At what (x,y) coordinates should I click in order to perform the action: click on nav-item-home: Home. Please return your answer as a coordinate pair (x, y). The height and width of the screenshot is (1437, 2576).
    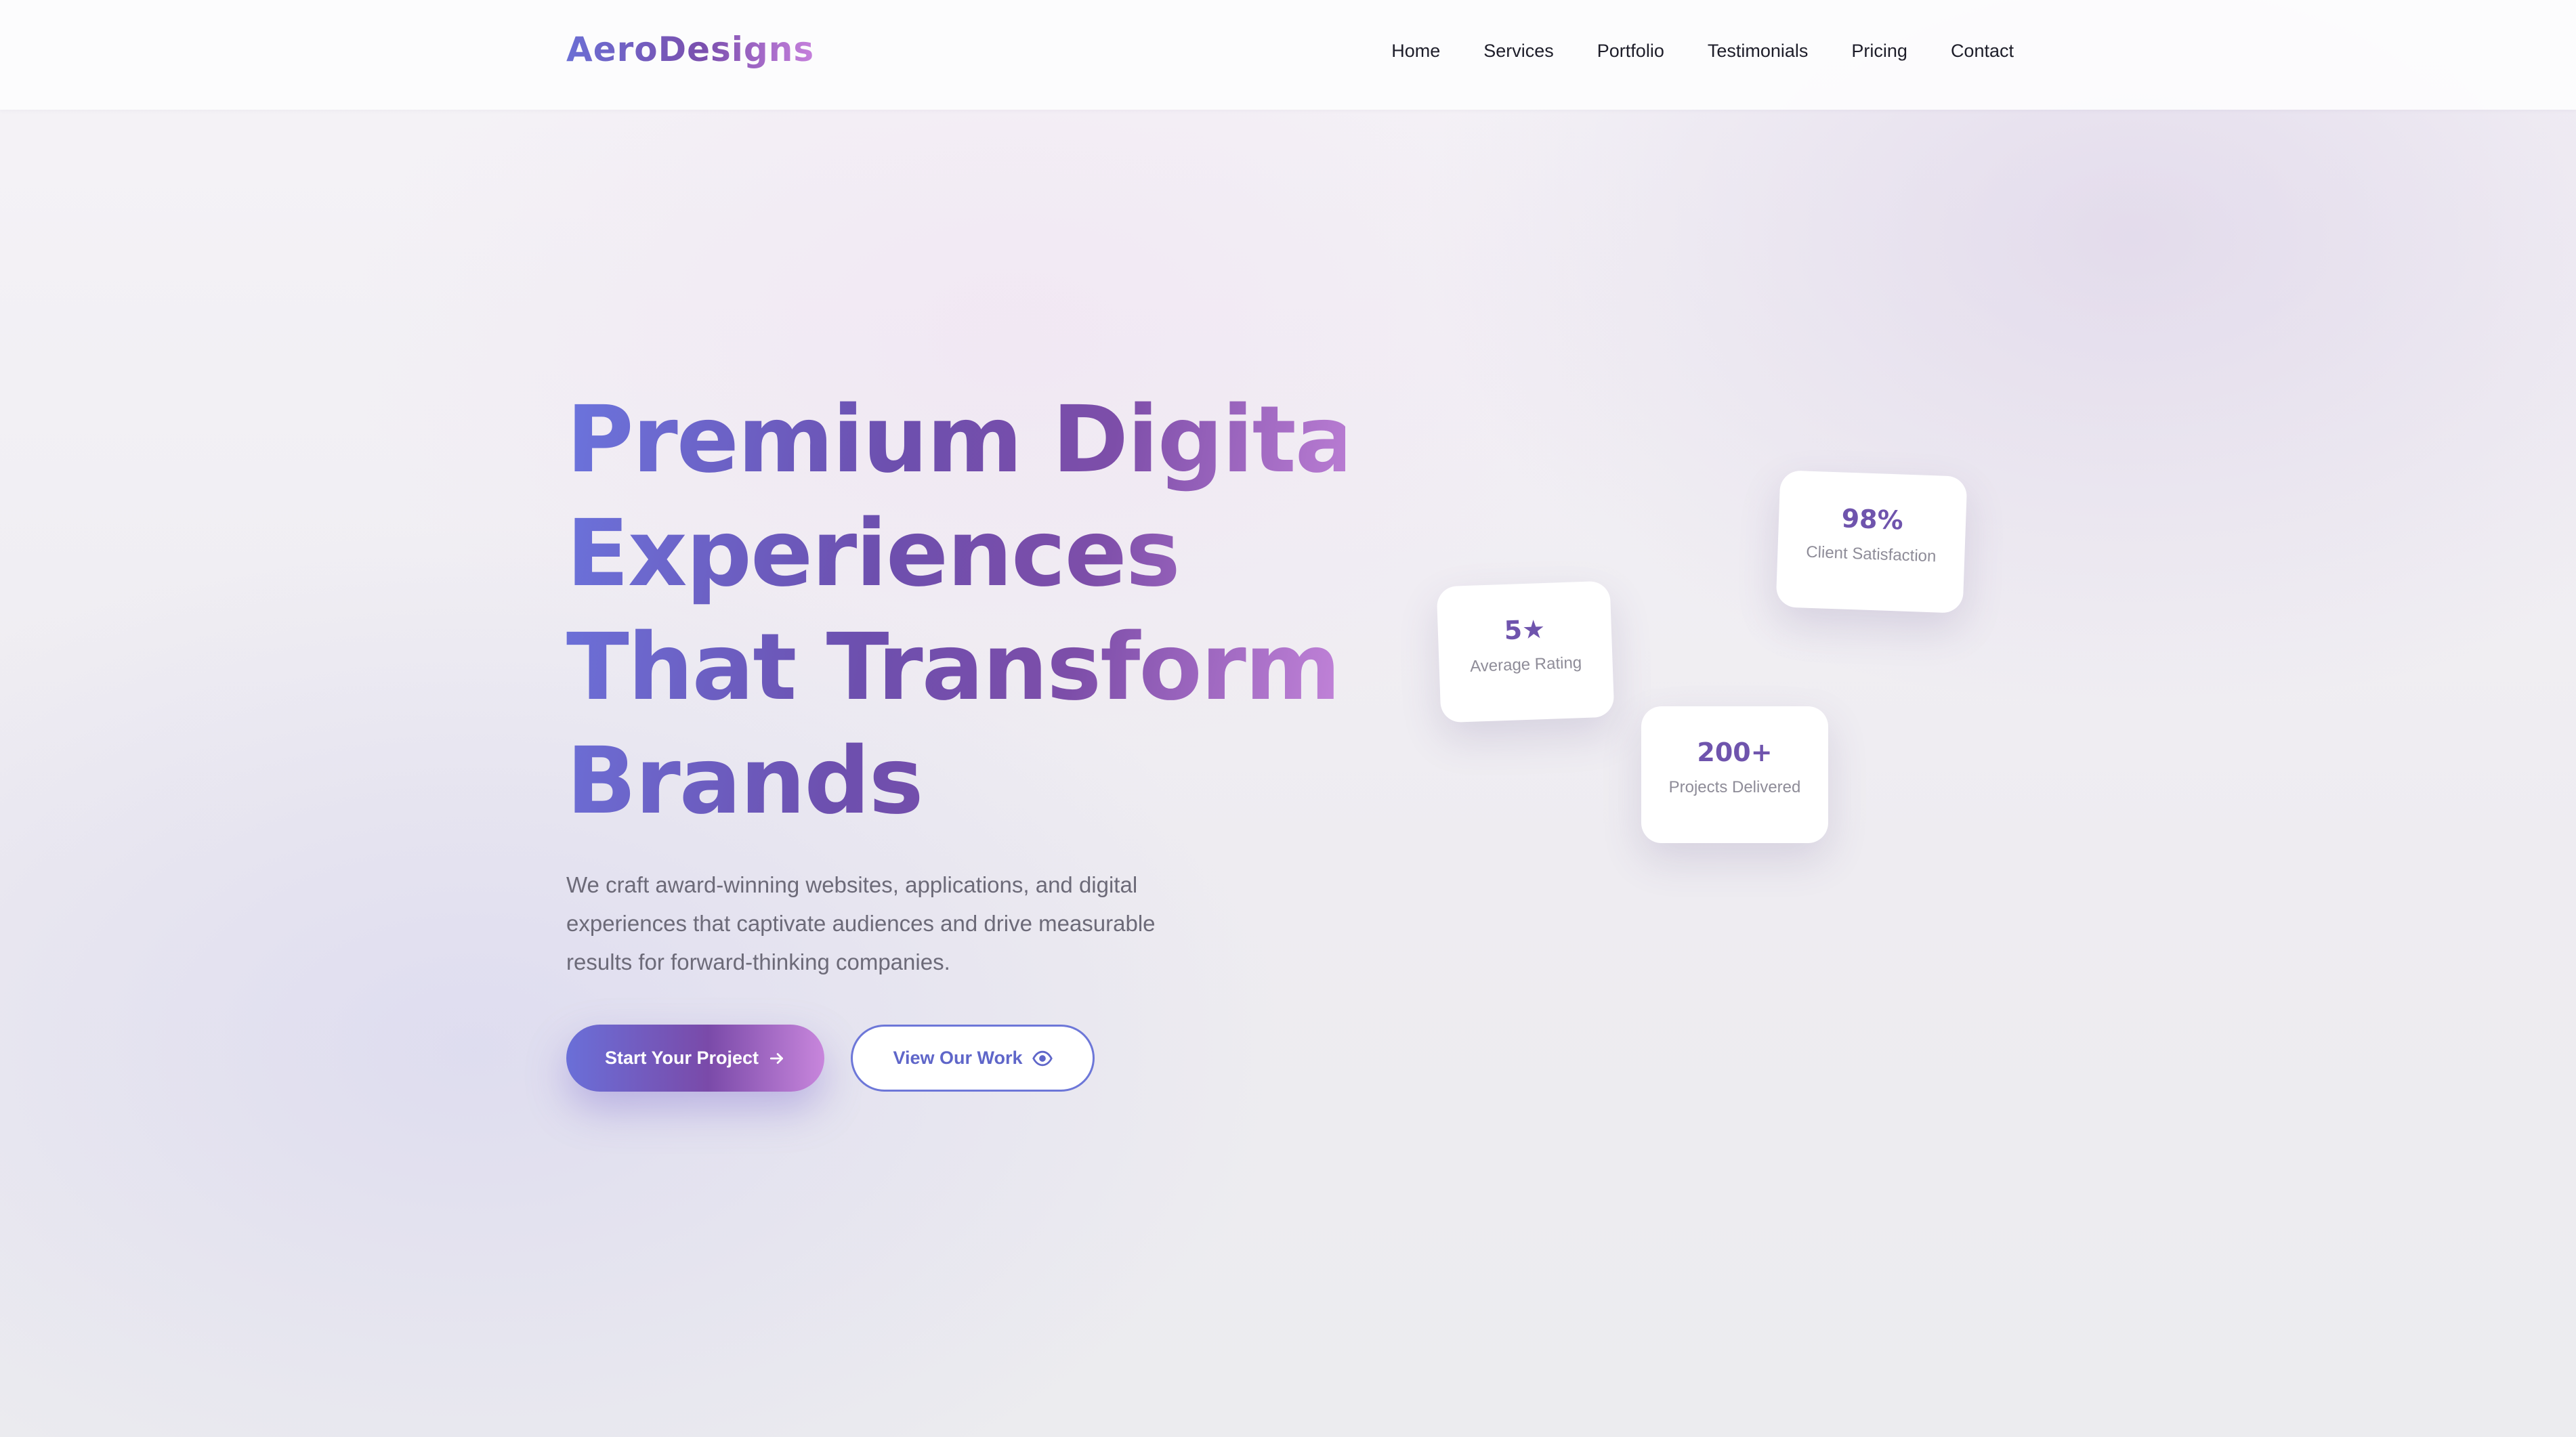
    Looking at the image, I should click on (1415, 52).